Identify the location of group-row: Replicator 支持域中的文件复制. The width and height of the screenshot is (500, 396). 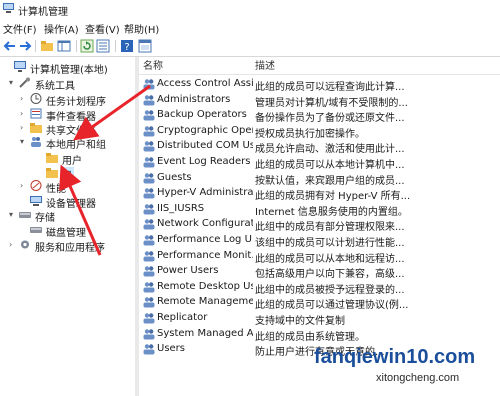
(319, 318).